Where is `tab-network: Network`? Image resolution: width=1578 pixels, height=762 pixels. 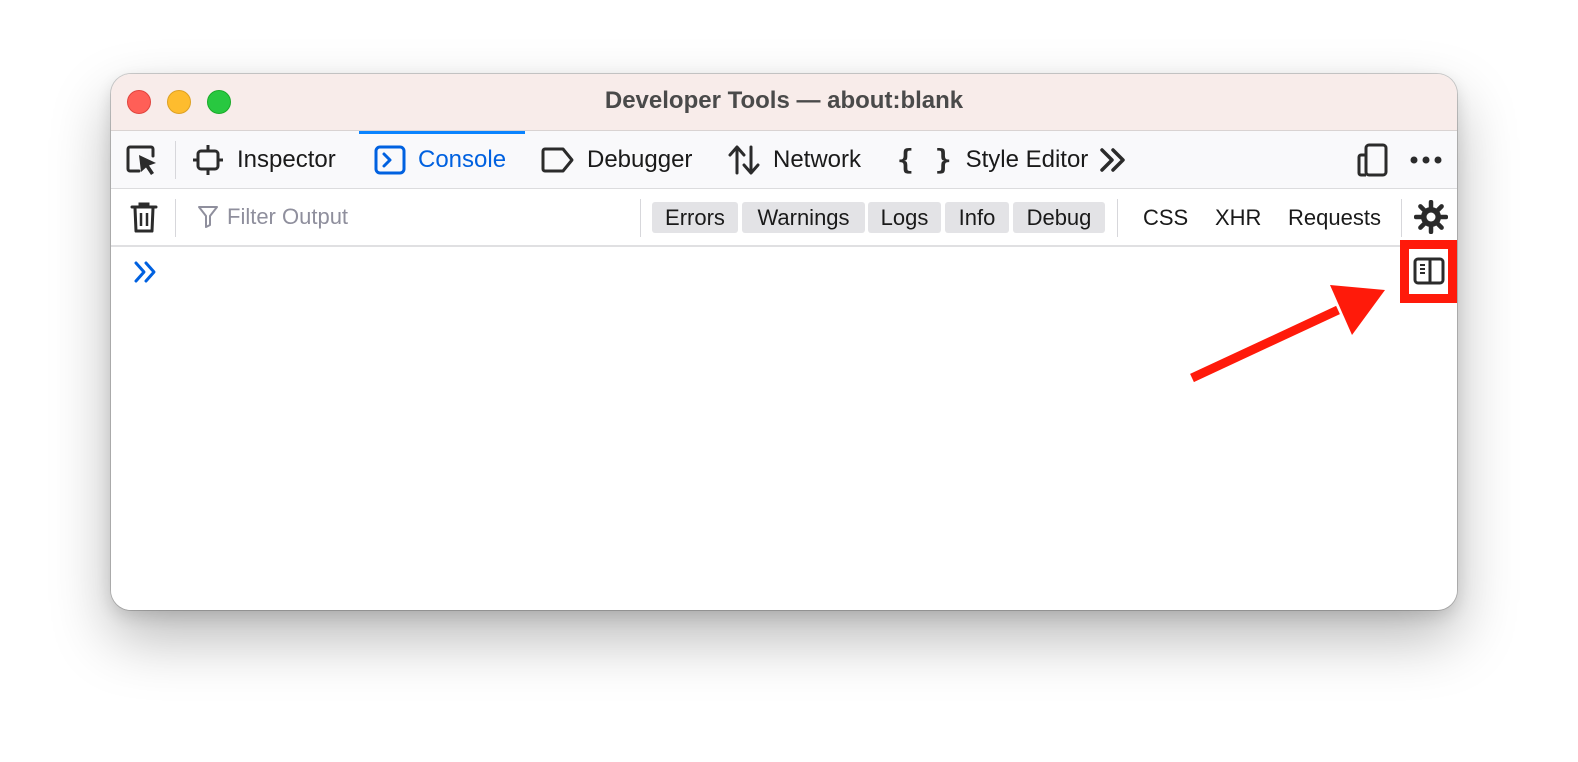
tab-network: Network is located at coordinates (794, 159).